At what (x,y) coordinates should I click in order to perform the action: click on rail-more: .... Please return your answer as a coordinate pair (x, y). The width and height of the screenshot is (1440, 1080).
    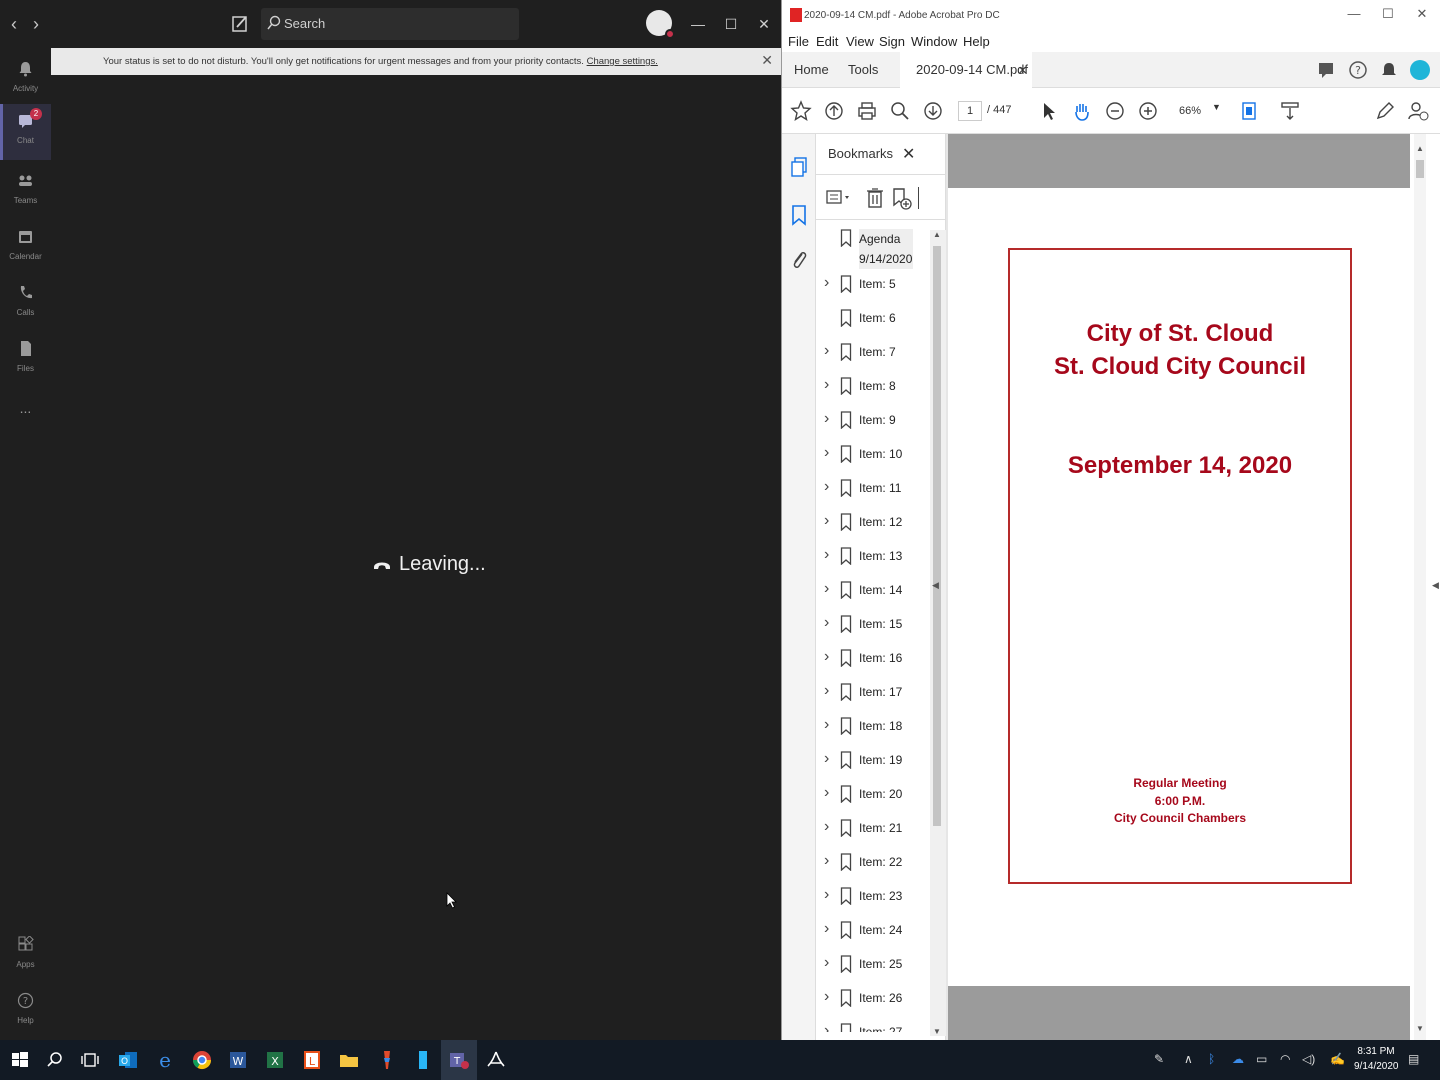
    Looking at the image, I should click on (25, 414).